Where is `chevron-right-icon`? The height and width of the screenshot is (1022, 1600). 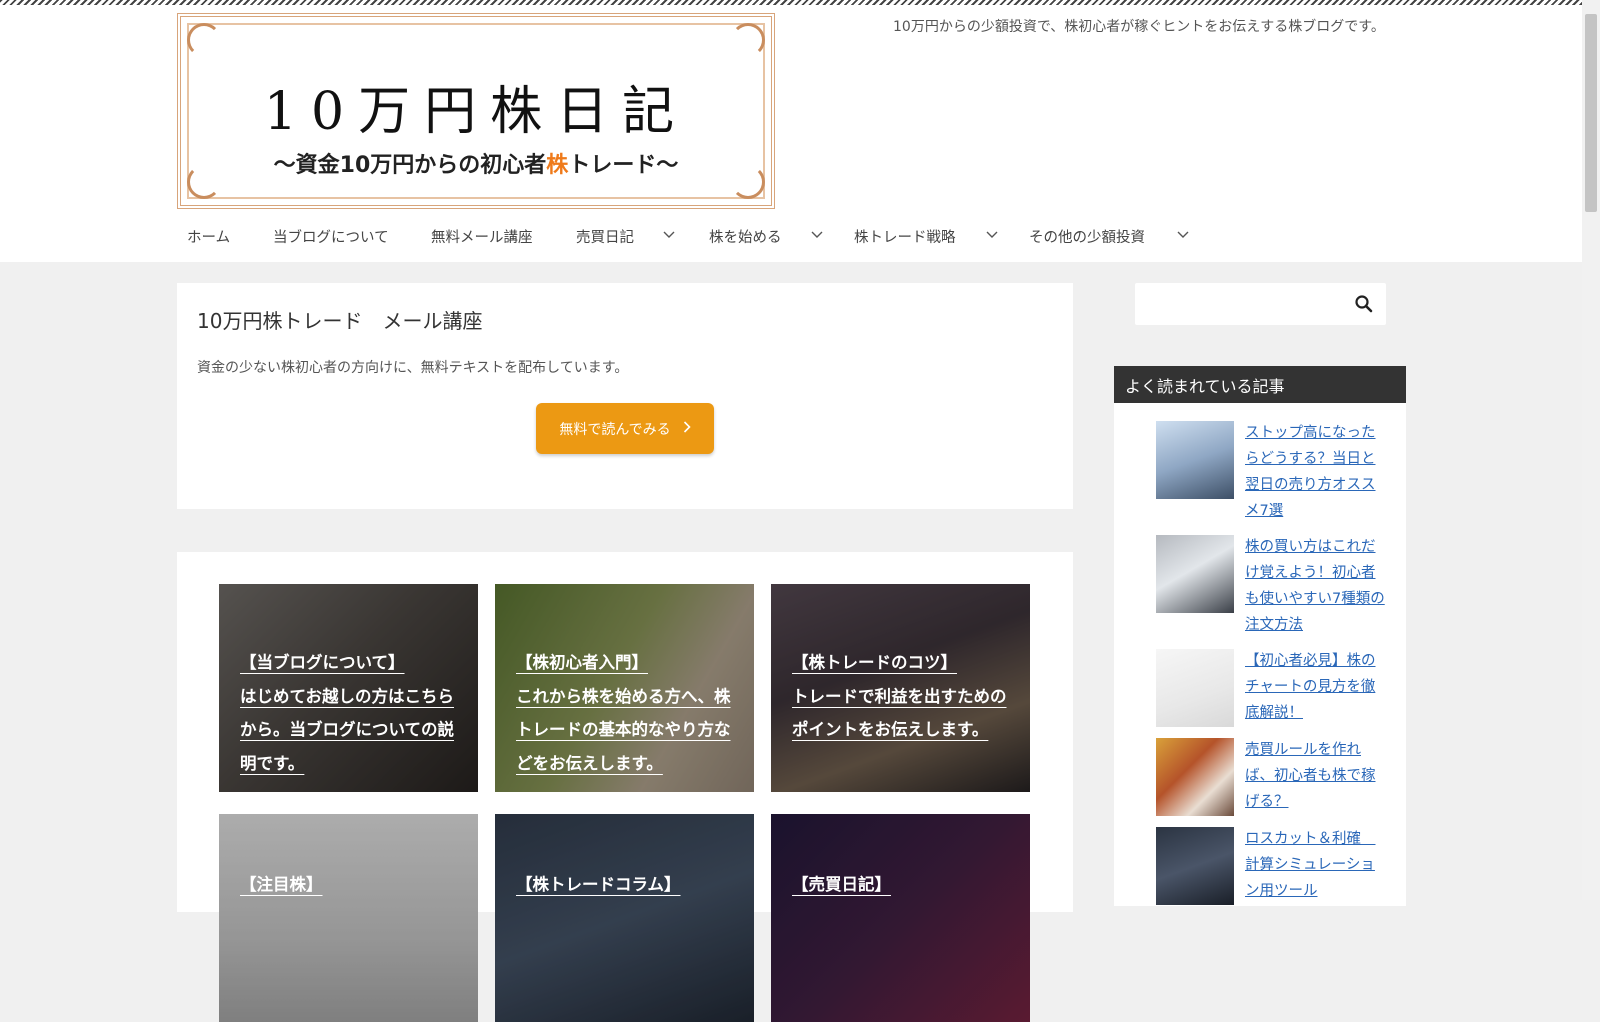 chevron-right-icon is located at coordinates (687, 428).